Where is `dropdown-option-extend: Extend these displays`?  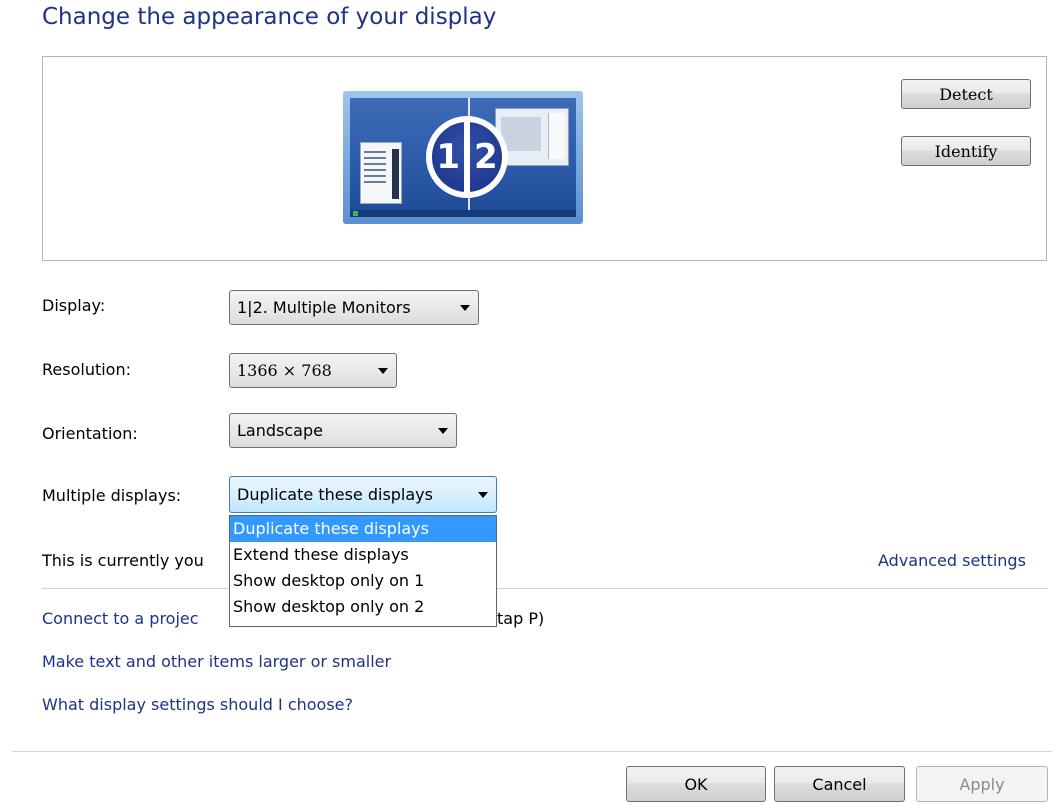 dropdown-option-extend: Extend these displays is located at coordinates (363, 555).